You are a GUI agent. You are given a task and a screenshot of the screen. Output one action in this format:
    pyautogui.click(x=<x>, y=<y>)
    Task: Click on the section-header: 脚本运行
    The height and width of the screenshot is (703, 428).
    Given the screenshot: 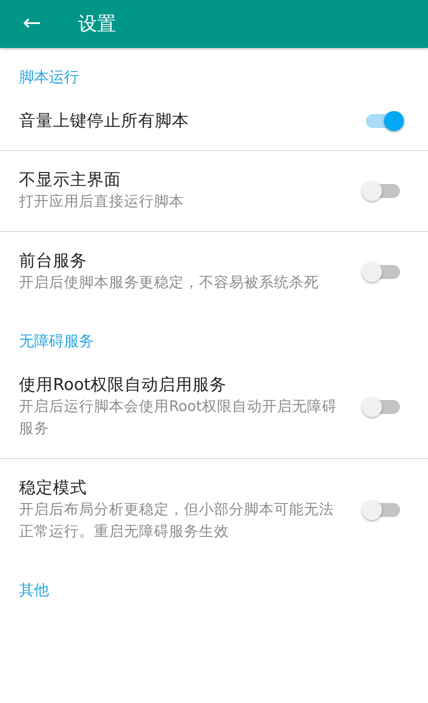 What is the action you would take?
    pyautogui.click(x=49, y=77)
    